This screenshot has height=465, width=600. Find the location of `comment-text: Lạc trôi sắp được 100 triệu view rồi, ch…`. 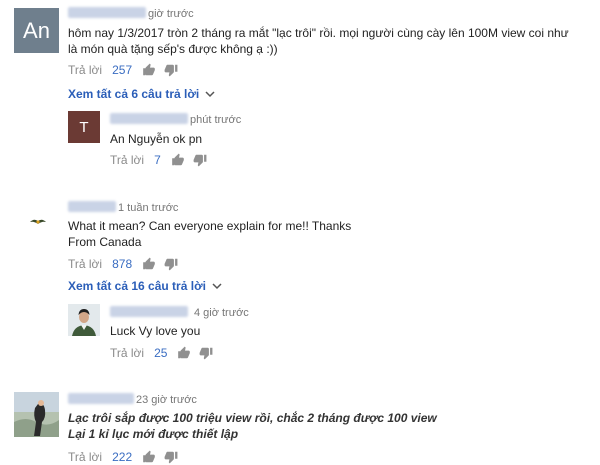

comment-text: Lạc trôi sắp được 100 triệu view rồi, ch… is located at coordinates (252, 426).